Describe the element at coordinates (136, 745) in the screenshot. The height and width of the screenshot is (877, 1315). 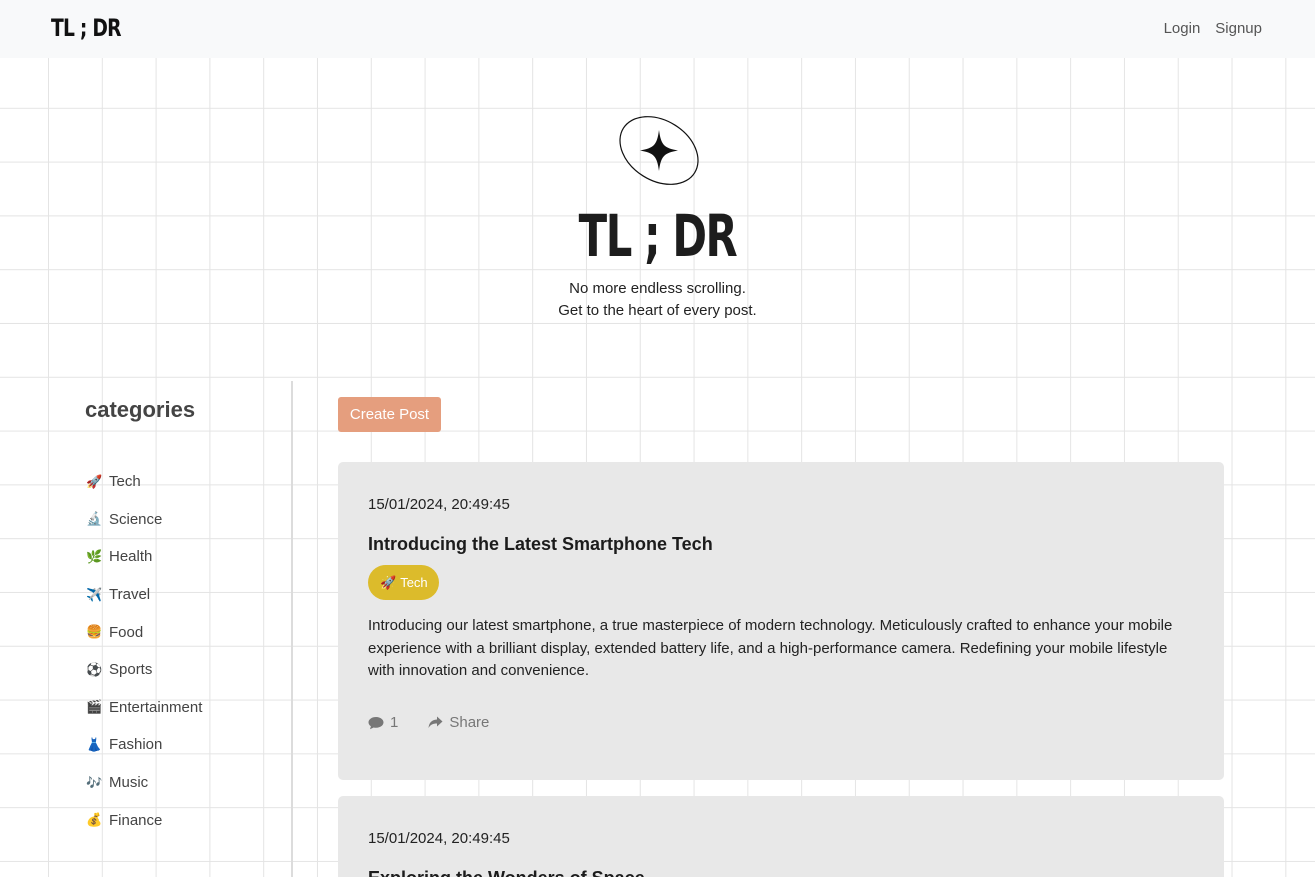
I see `category-label: Fashion` at that location.